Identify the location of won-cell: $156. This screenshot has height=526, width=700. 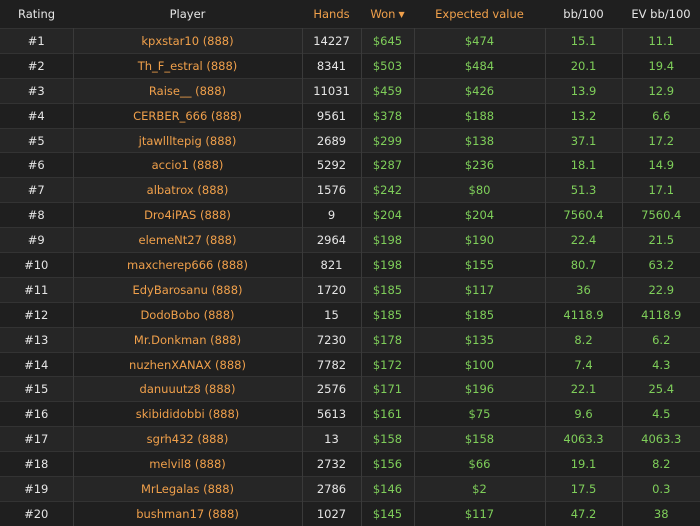
(388, 464).